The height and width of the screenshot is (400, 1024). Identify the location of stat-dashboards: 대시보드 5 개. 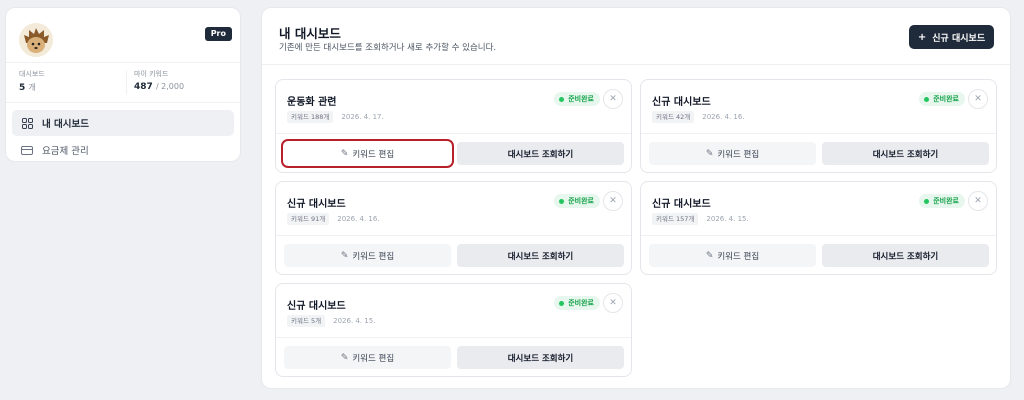
(32, 81).